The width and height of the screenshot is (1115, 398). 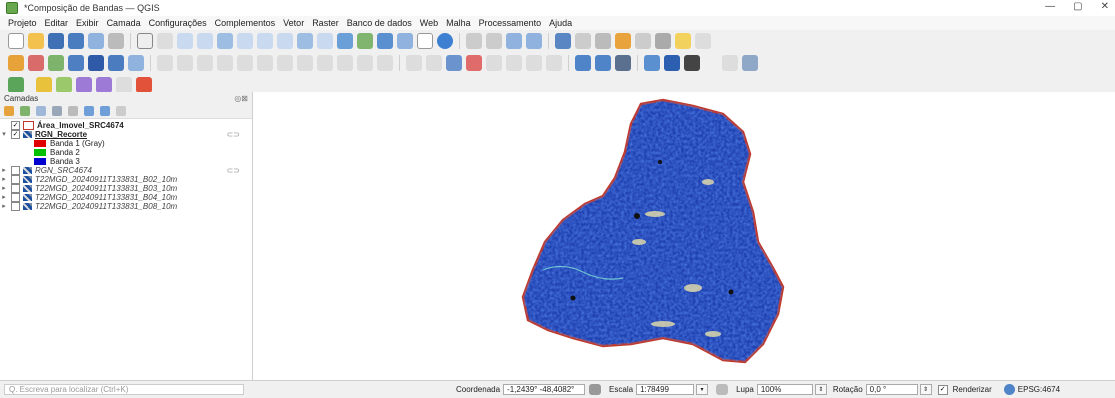 I want to click on new-geopackage-icon, so click(x=56, y=63).